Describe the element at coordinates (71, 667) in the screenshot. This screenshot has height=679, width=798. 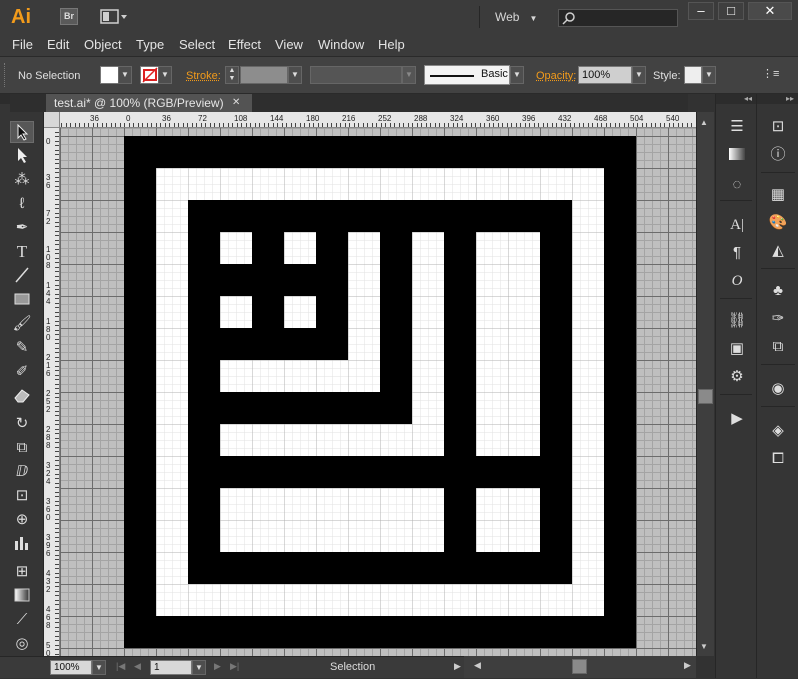
I see `zoom-field: 100%` at that location.